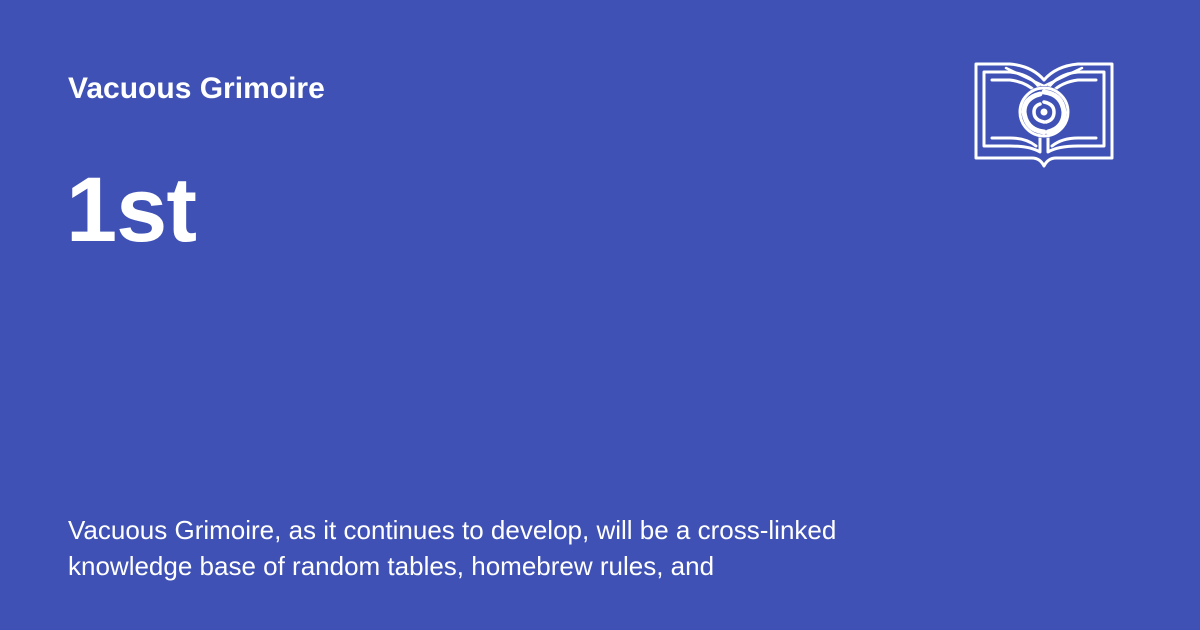 This screenshot has width=1200, height=630. Describe the element at coordinates (196, 88) in the screenshot. I see `site-name: Vacuous Grimoire` at that location.